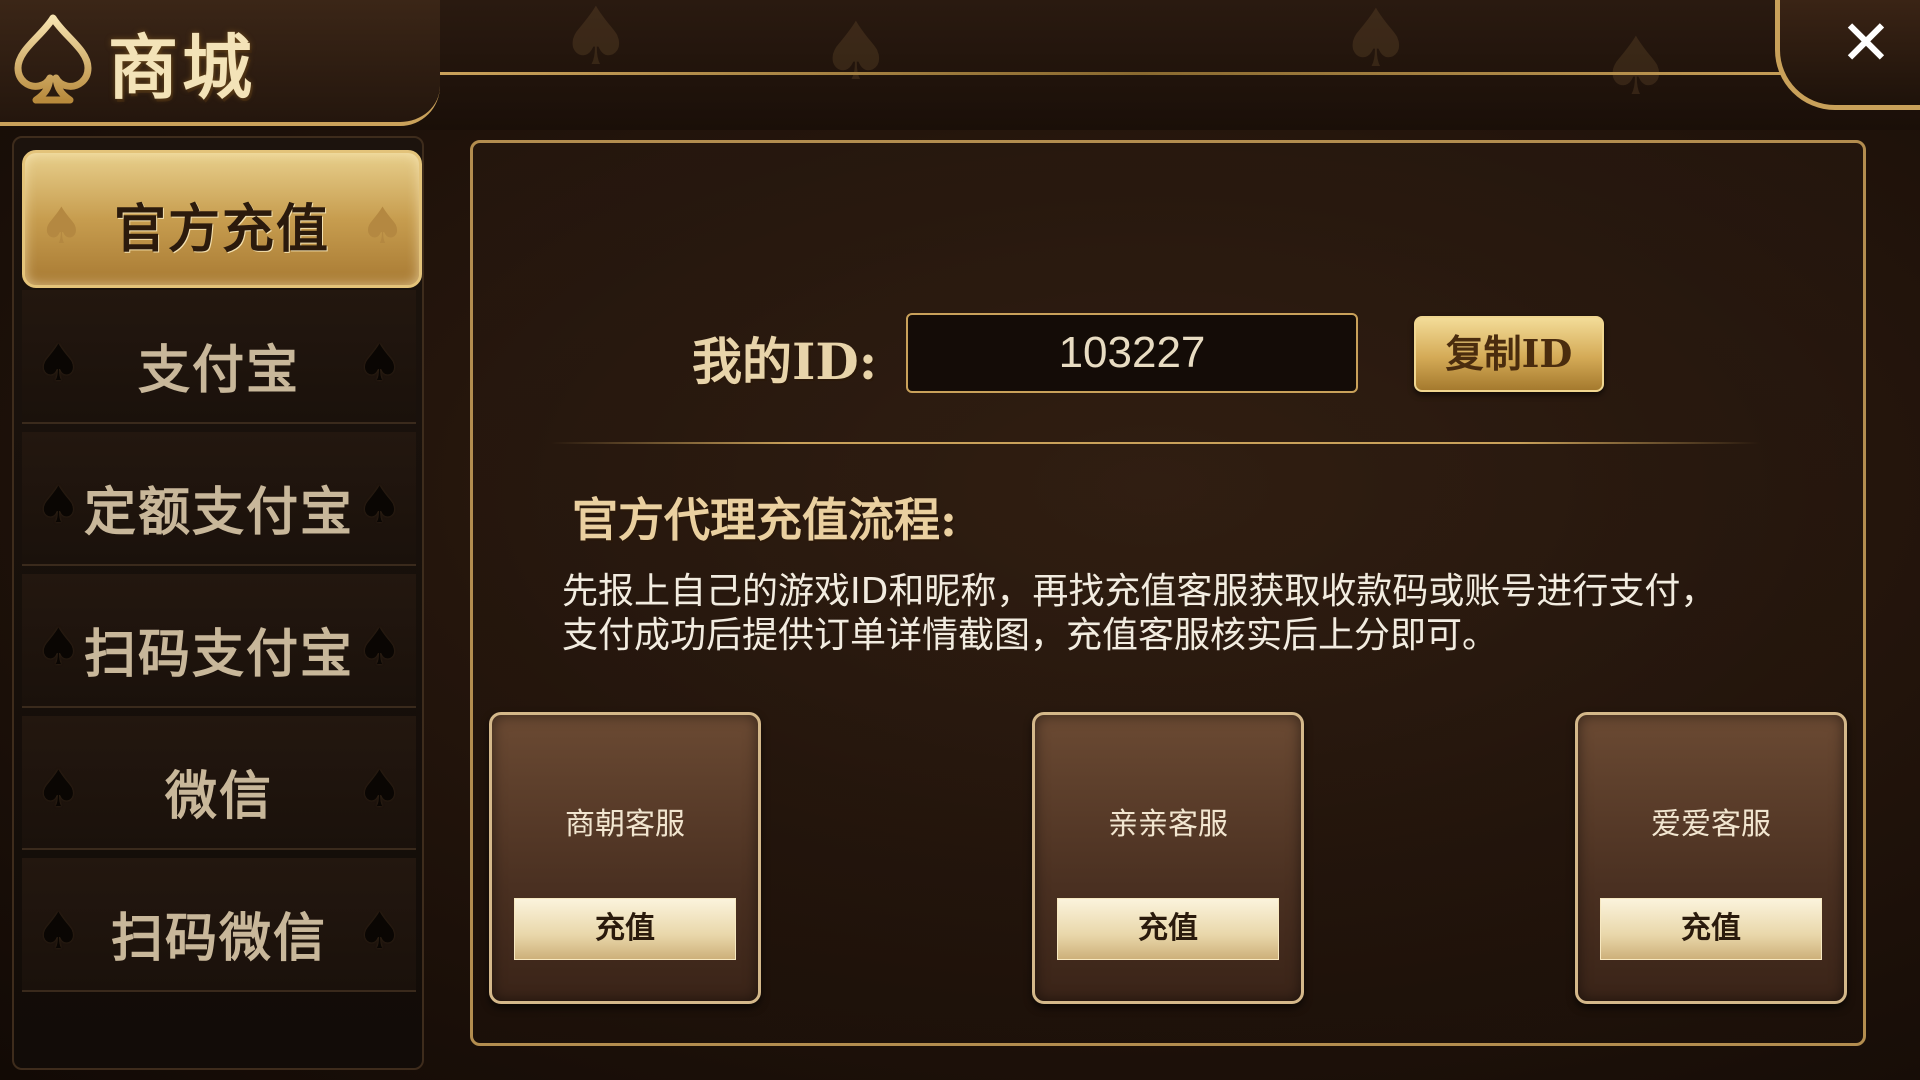 The width and height of the screenshot is (1920, 1080). I want to click on agent-name: 亲亲客服, so click(1168, 824).